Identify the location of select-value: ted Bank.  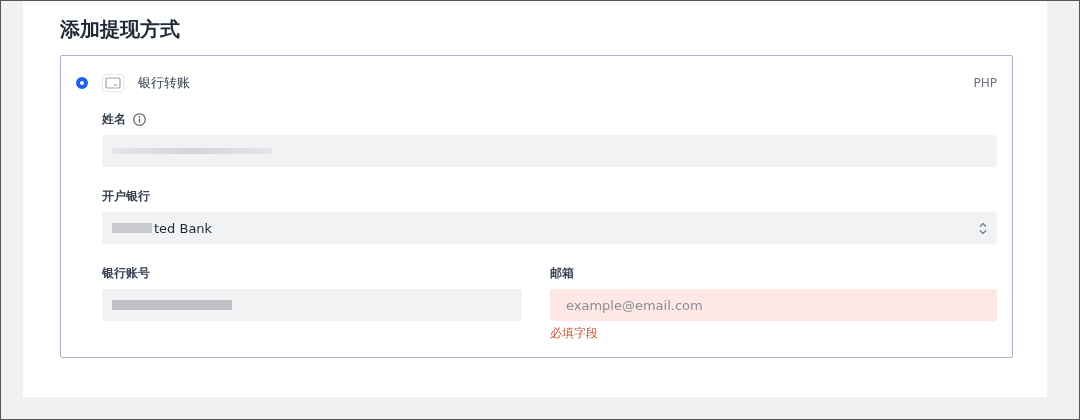
(183, 228).